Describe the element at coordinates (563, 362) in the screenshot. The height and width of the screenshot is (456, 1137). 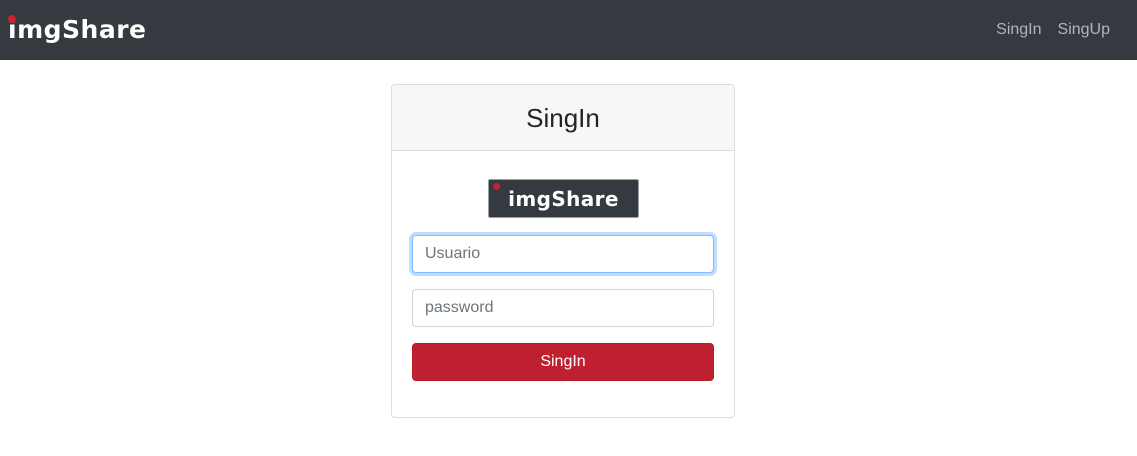
I see `signin-submit-button: SingIn` at that location.